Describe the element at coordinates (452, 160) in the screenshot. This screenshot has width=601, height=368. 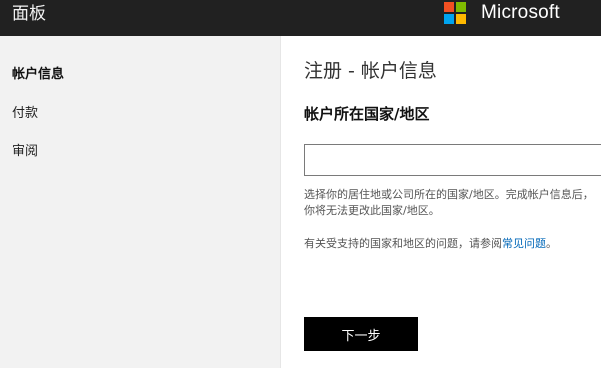
I see `country-region-input` at that location.